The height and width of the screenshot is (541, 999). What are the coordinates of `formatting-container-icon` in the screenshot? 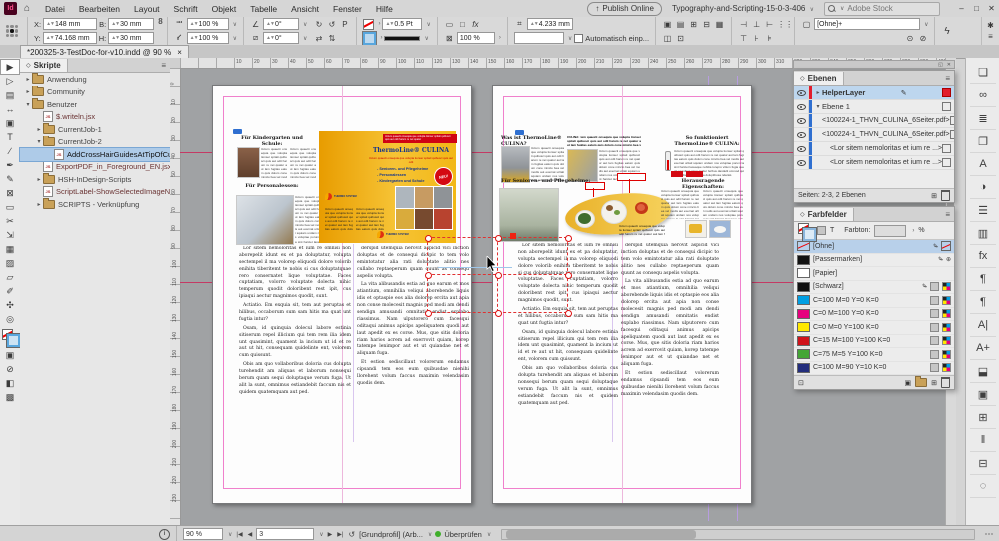 It's located at (821, 230).